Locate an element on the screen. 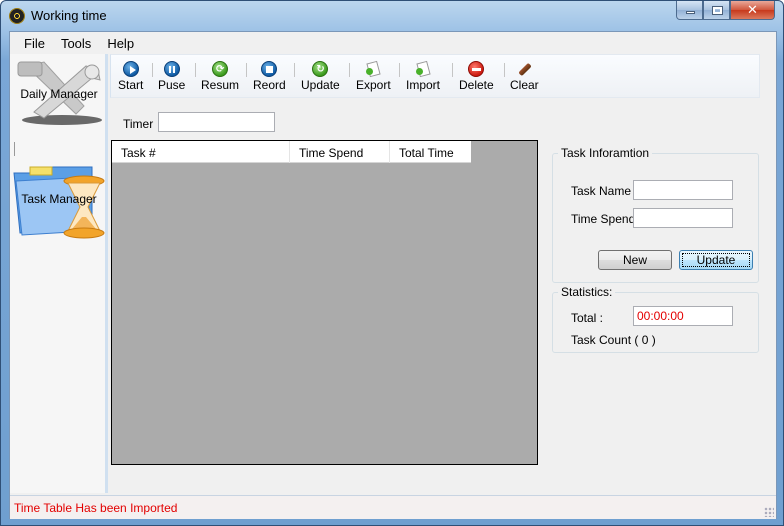  new-button: New is located at coordinates (635, 260).